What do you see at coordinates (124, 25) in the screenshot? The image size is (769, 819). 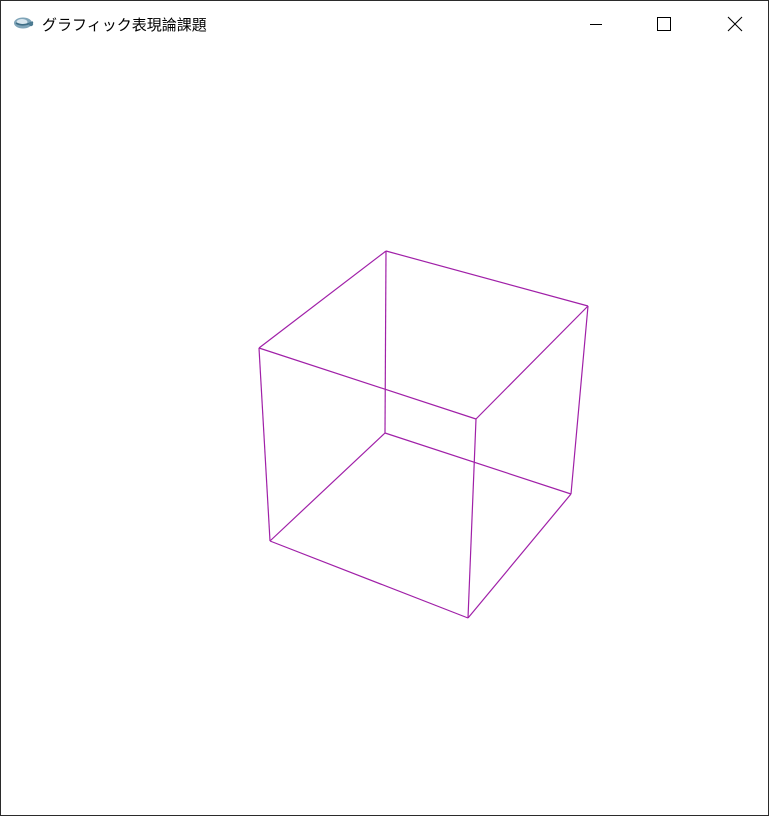 I see `window-title: グラフィック表現論課題` at bounding box center [124, 25].